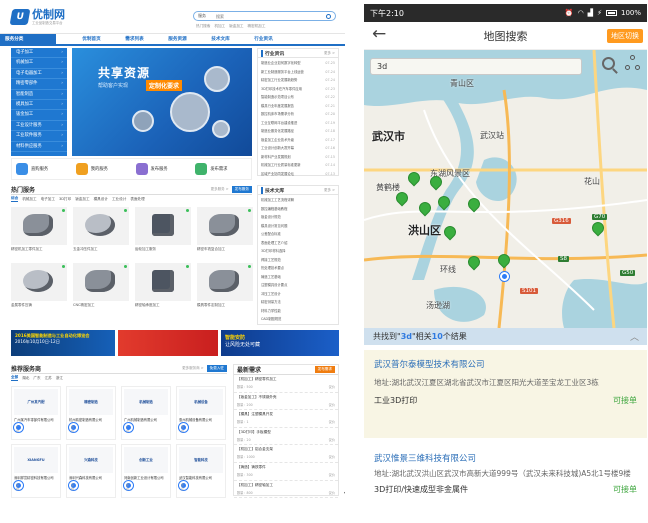 The height and width of the screenshot is (523, 648). What do you see at coordinates (101, 233) in the screenshot?
I see `service-card: 五金冲压件加工` at bounding box center [101, 233].